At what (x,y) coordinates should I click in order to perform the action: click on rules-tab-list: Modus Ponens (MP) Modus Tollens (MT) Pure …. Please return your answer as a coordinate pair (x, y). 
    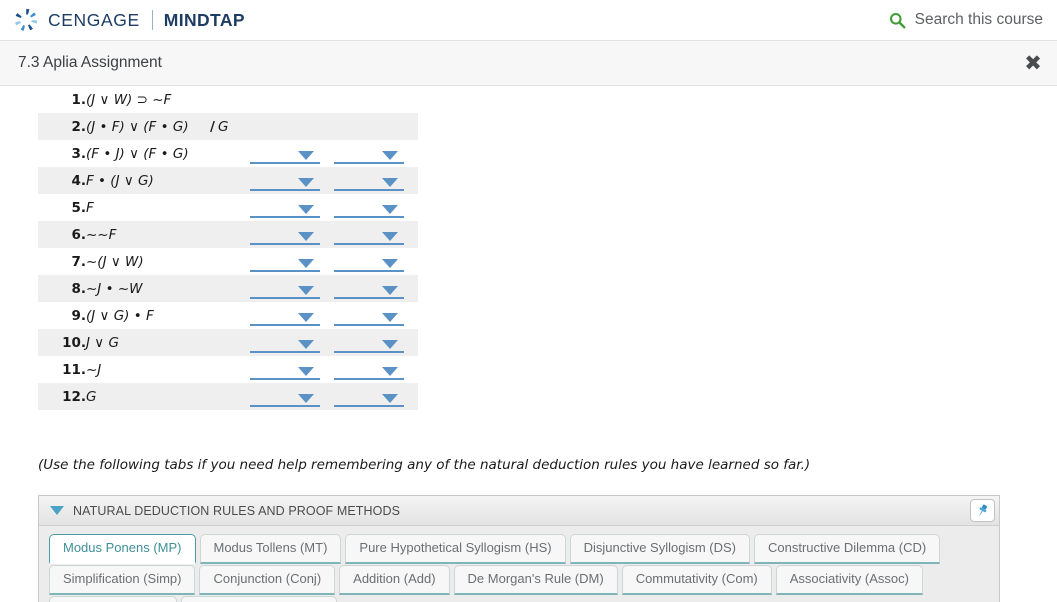
    Looking at the image, I should click on (519, 564).